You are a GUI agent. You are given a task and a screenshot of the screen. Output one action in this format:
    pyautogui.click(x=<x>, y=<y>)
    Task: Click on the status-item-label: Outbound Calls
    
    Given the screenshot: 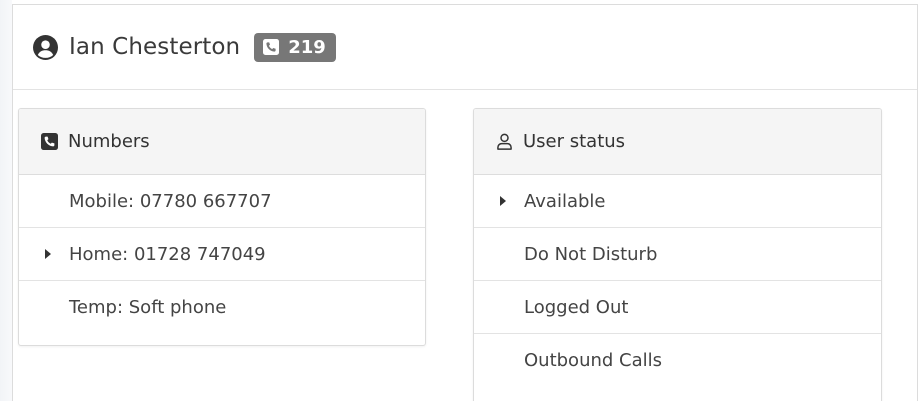 What is the action you would take?
    pyautogui.click(x=593, y=360)
    